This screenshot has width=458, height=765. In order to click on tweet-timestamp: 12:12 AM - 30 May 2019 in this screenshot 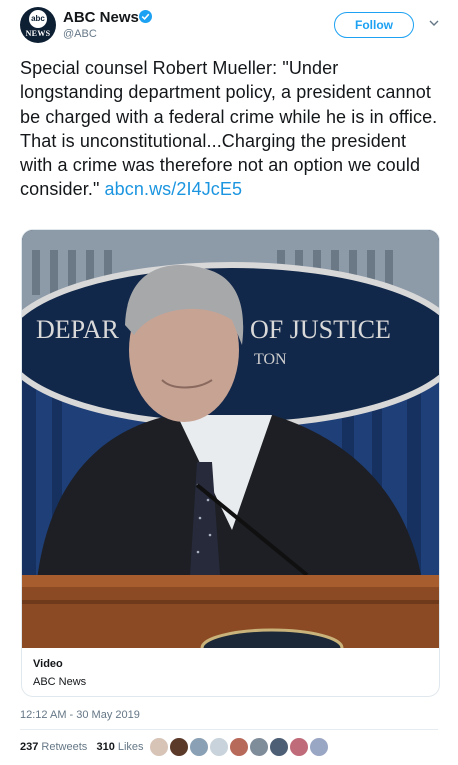, I will do `click(80, 715)`.